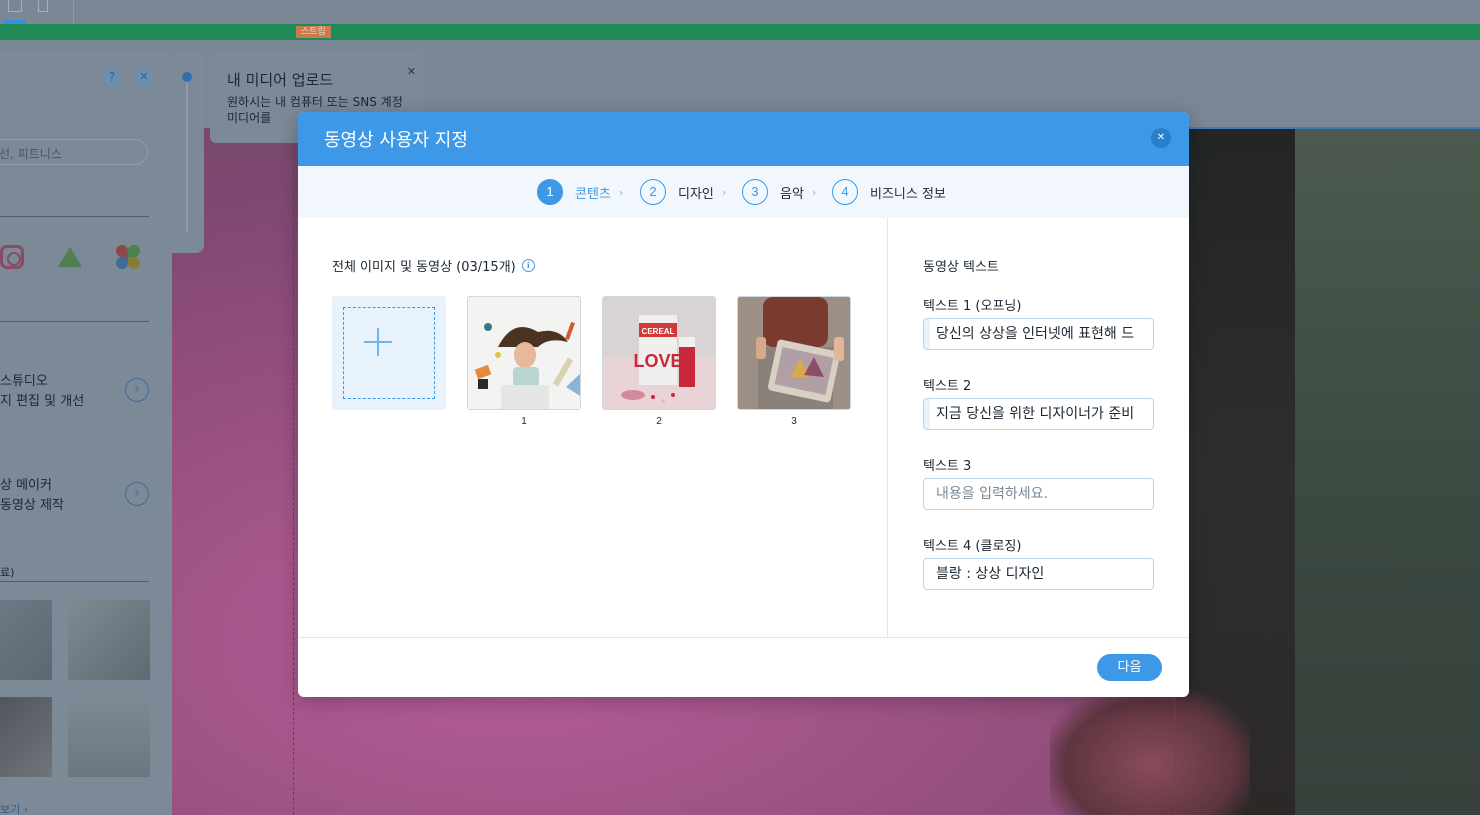 The image size is (1480, 815). Describe the element at coordinates (524, 421) in the screenshot. I see `thumbnail-number: 1` at that location.